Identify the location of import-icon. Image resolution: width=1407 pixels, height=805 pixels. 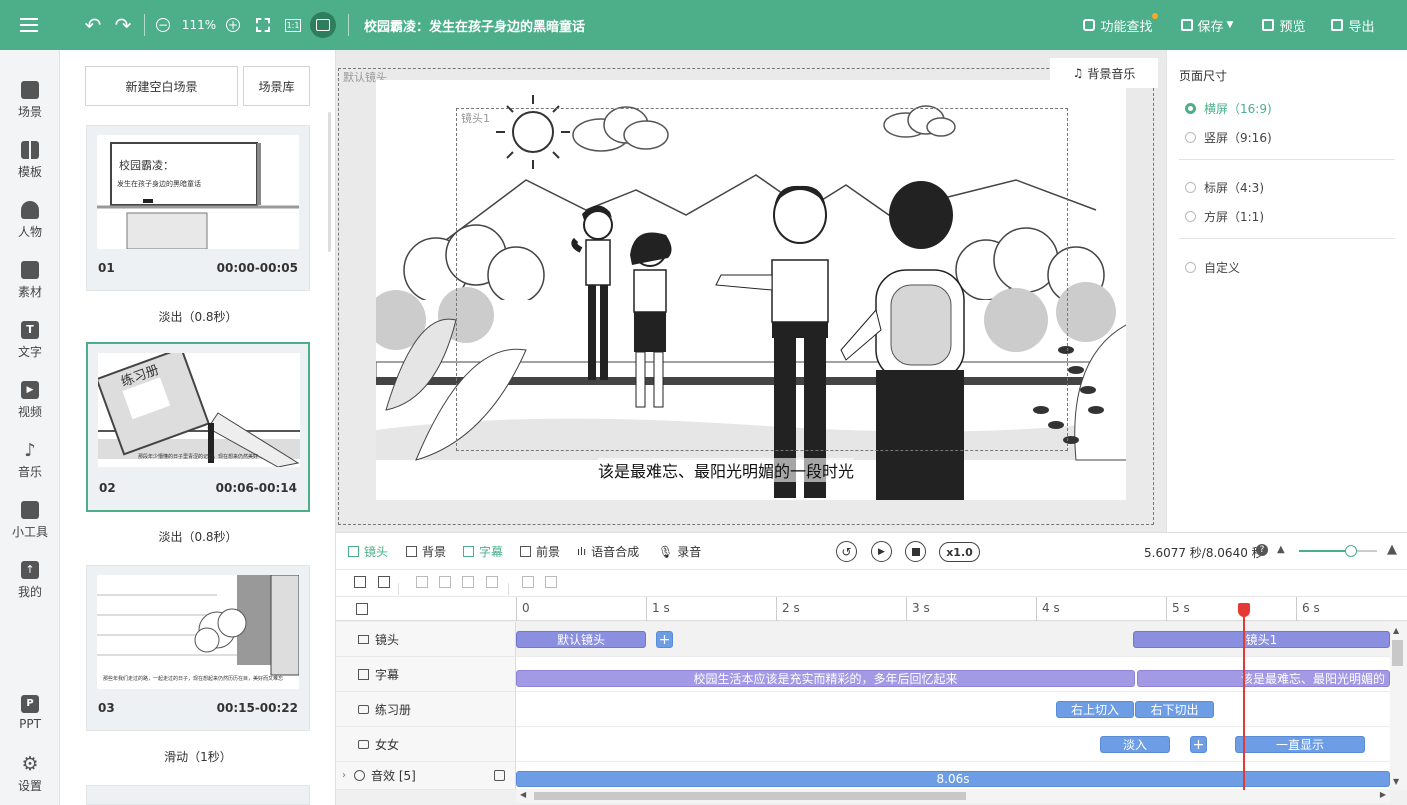
(499, 775).